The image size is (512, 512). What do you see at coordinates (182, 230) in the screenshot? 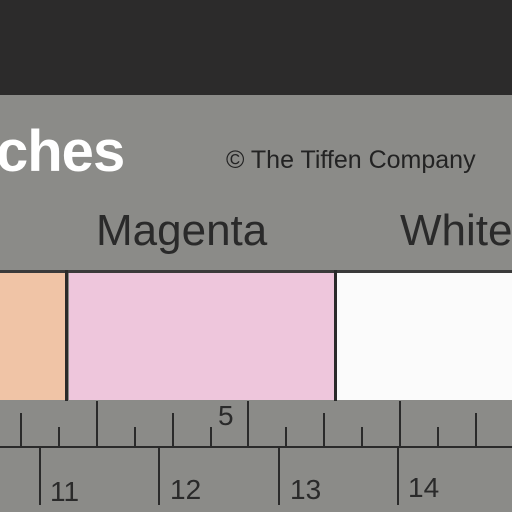
I see `swatch-label-magenta: Magenta` at bounding box center [182, 230].